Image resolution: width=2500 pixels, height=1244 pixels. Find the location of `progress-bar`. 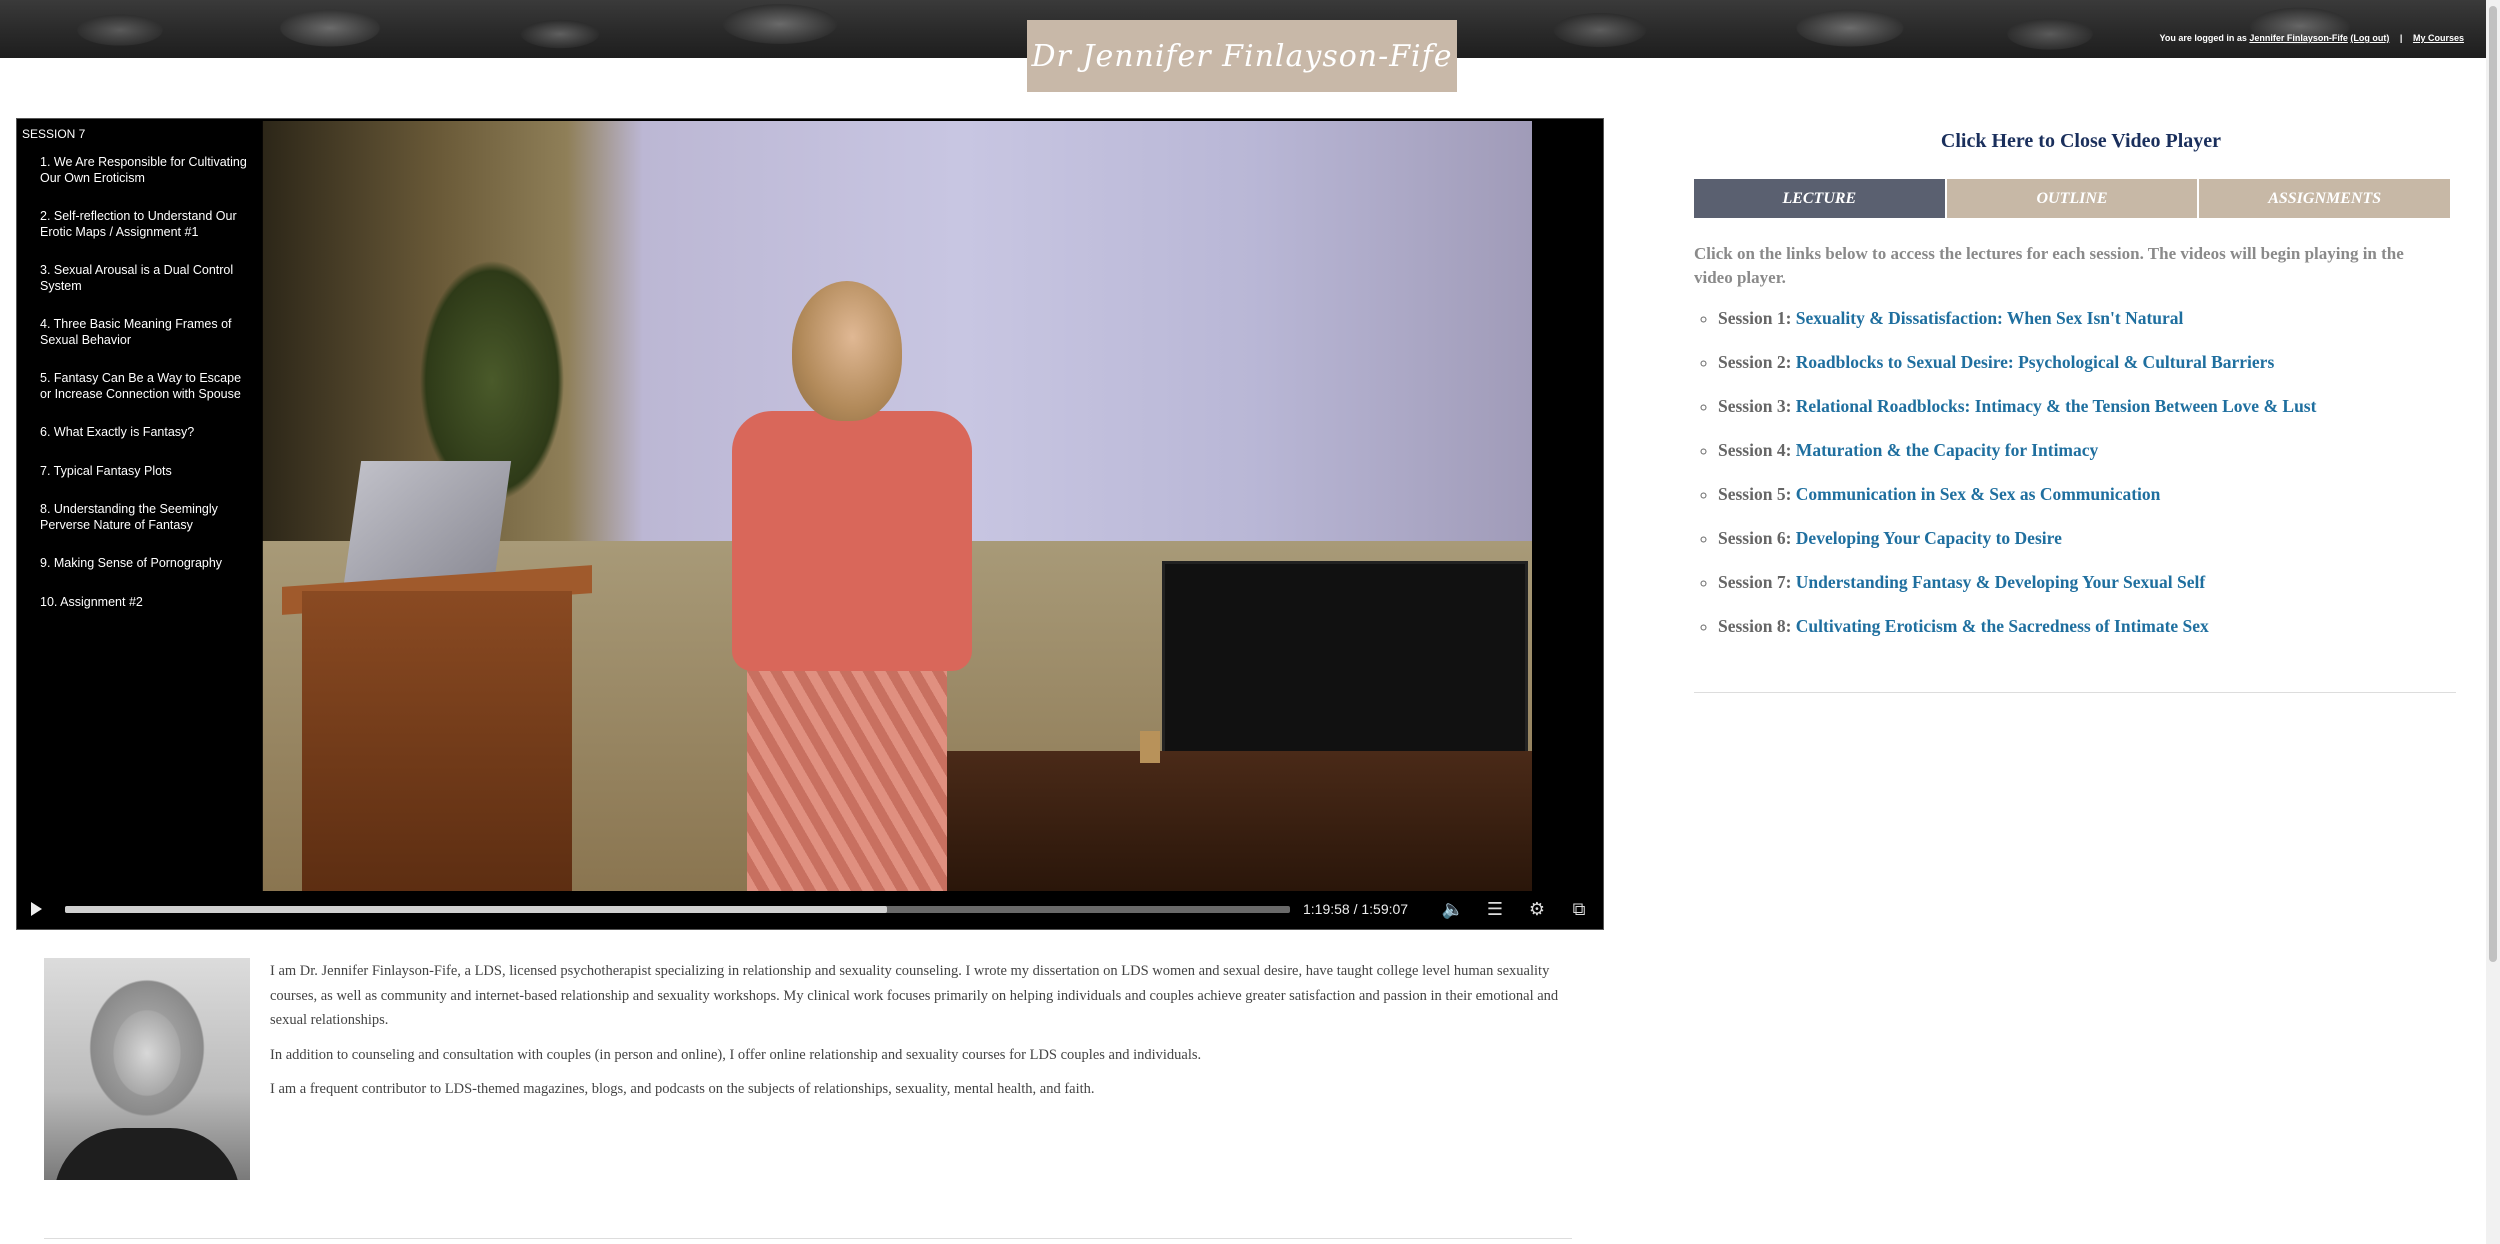

progress-bar is located at coordinates (677, 909).